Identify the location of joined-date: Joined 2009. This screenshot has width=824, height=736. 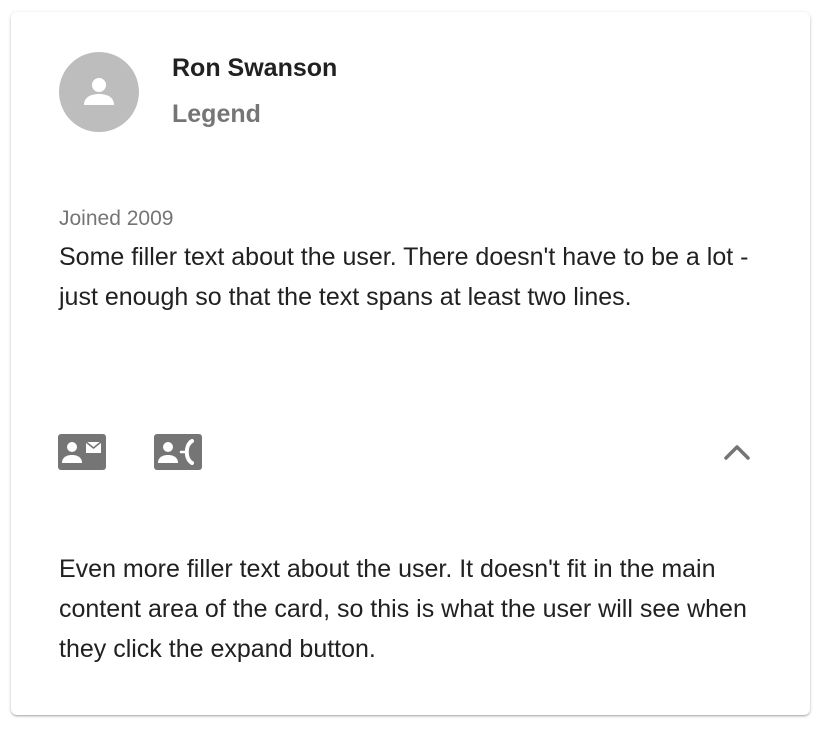
(116, 218).